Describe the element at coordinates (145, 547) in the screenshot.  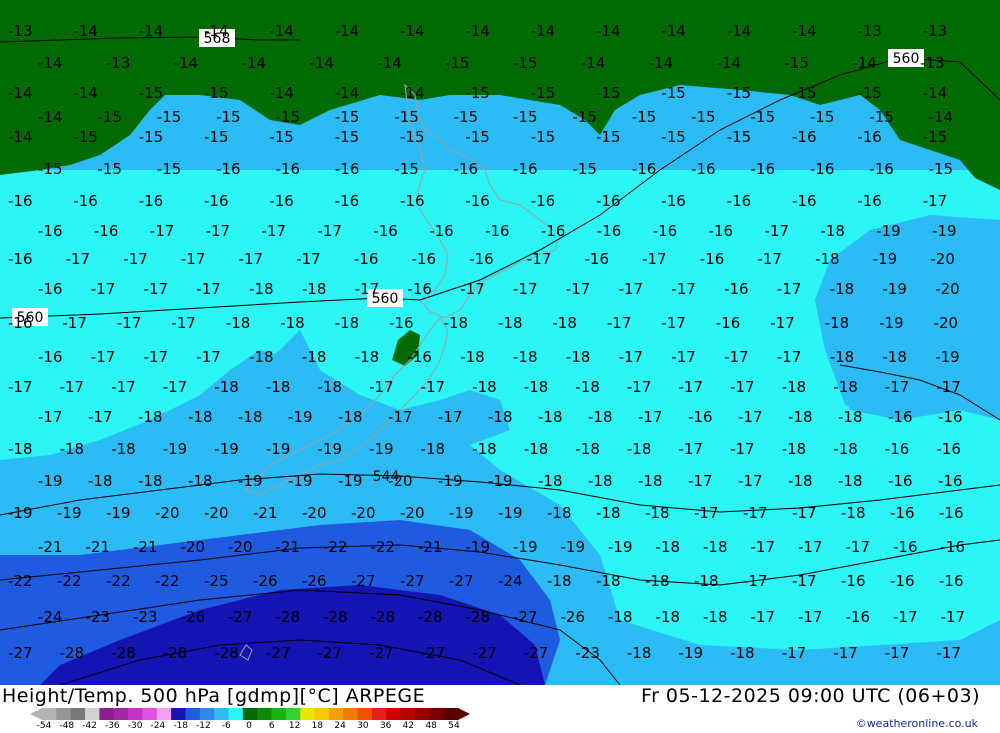
I see `temperature-label: -21` at that location.